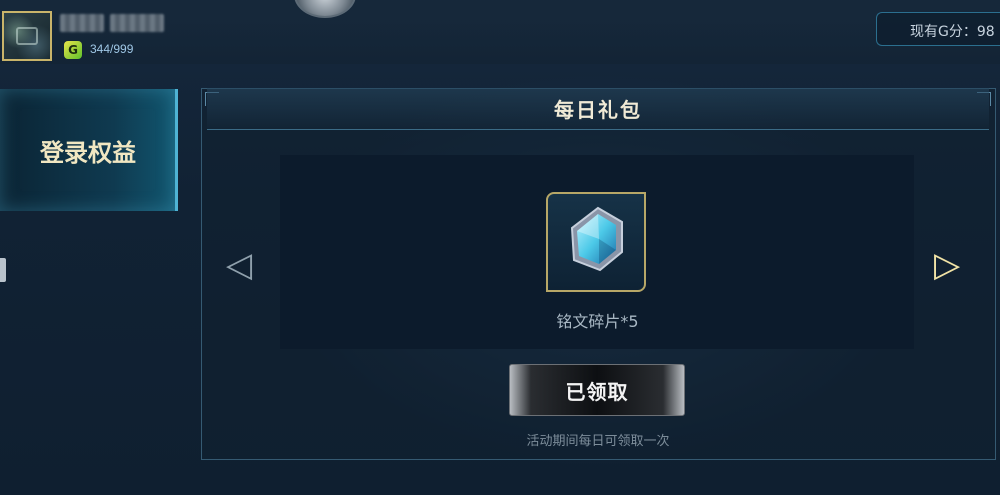 Image resolution: width=1000 pixels, height=495 pixels. Describe the element at coordinates (947, 265) in the screenshot. I see `next-arrow-icon: ▷` at that location.